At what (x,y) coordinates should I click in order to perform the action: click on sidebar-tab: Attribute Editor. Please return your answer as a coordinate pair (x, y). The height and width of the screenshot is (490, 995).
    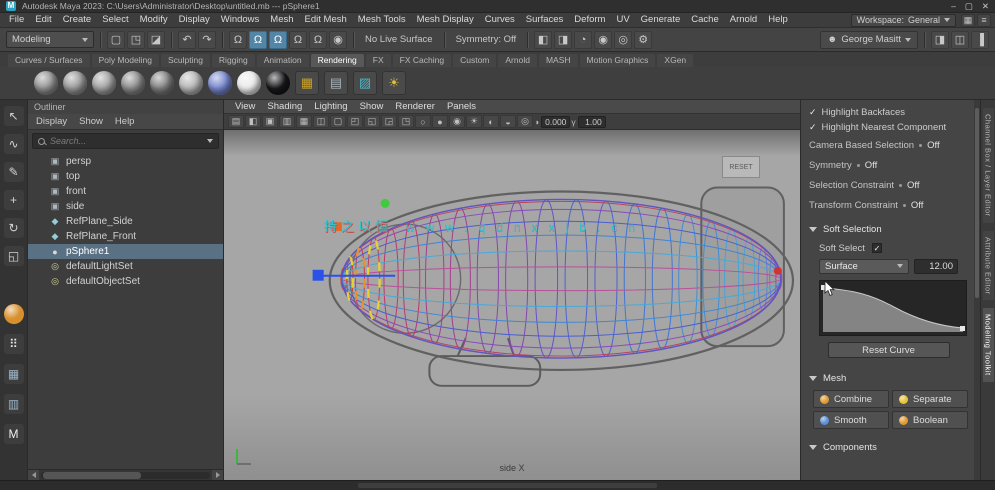
    Looking at the image, I should click on (988, 265).